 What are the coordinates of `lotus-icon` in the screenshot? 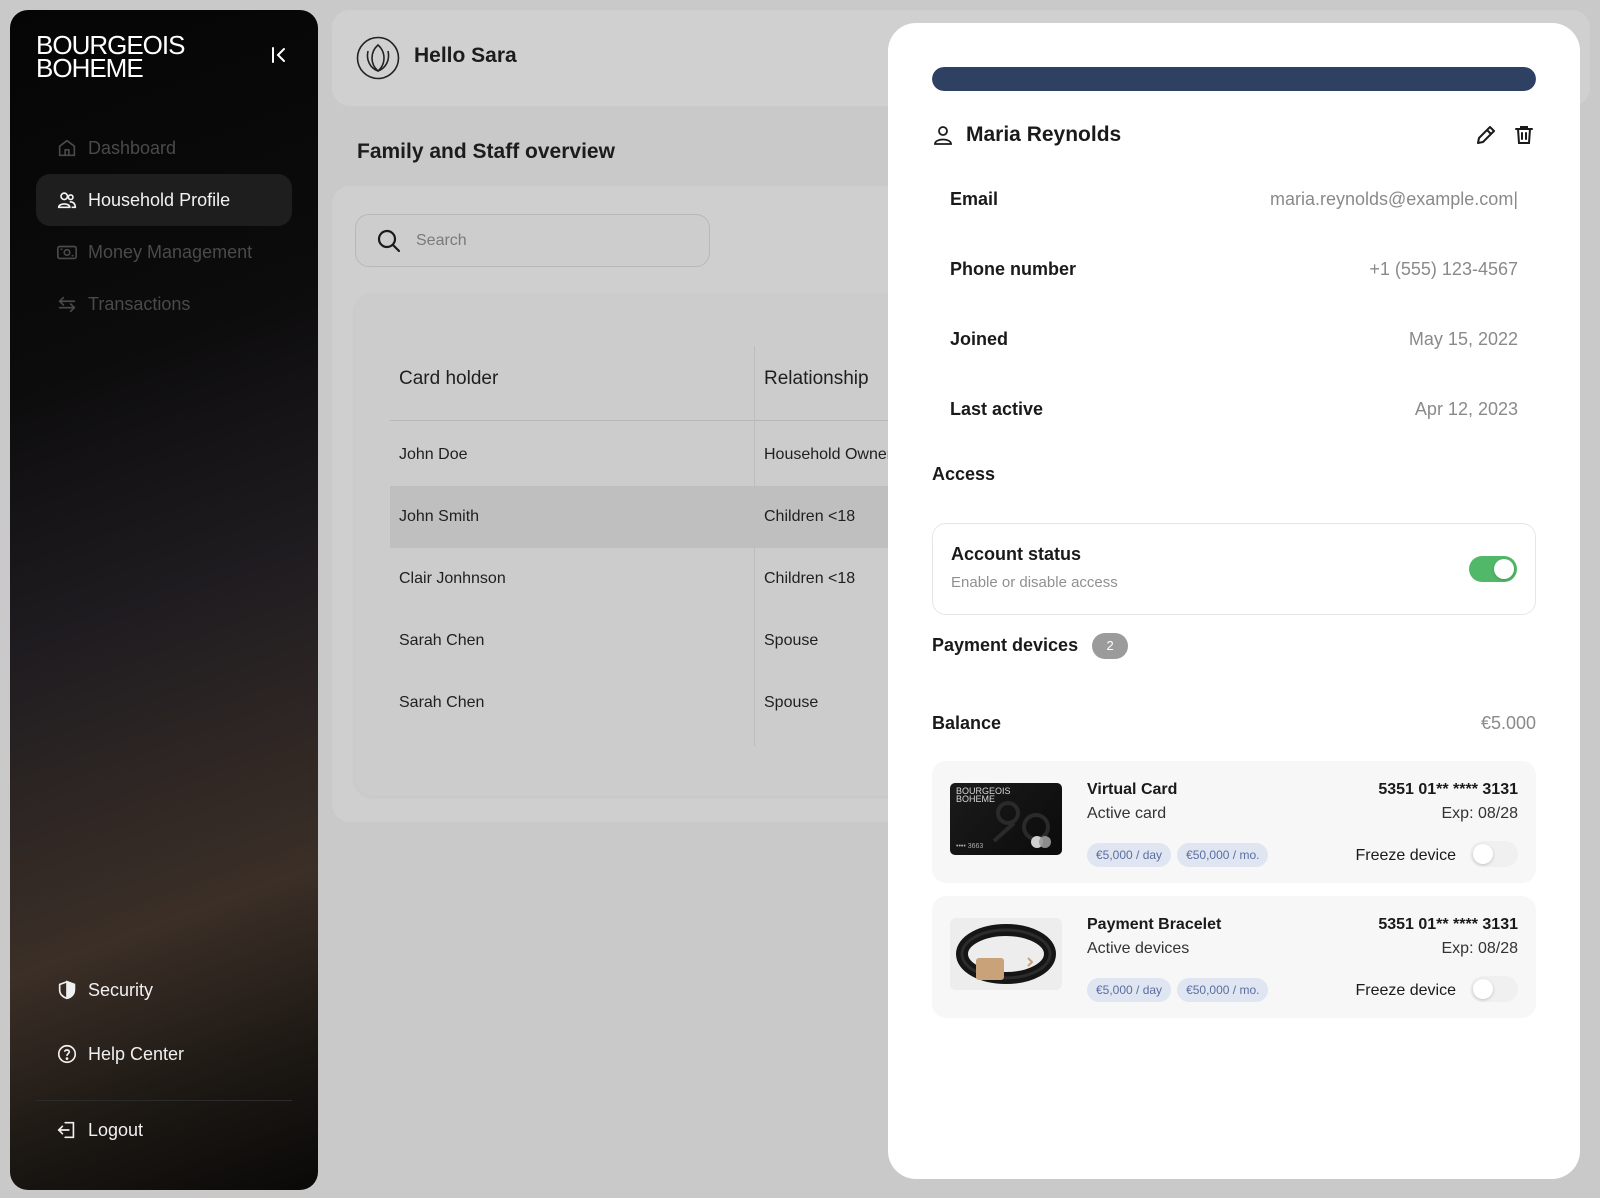 It's located at (378, 58).